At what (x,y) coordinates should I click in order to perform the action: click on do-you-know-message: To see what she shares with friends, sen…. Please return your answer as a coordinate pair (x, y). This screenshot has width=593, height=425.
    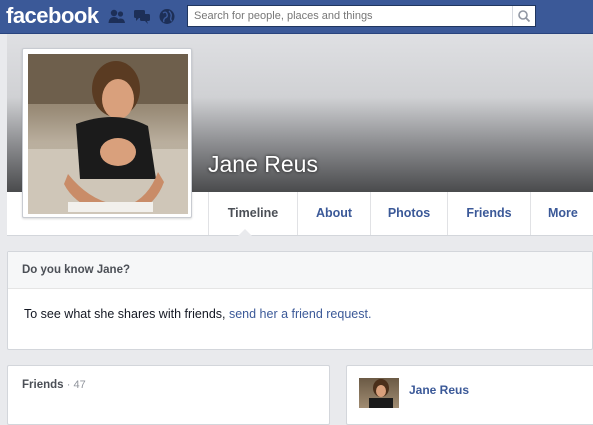
    Looking at the image, I should click on (197, 314).